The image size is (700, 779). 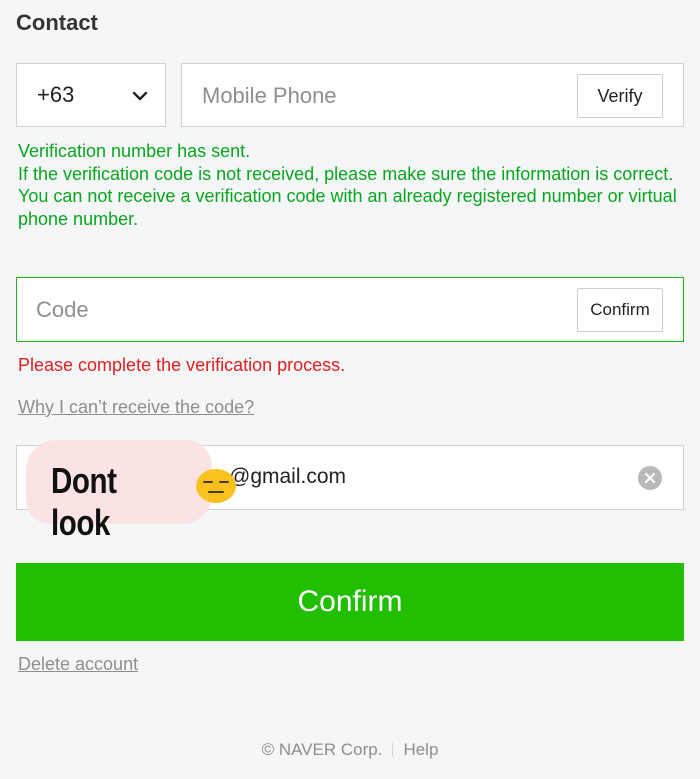 What do you see at coordinates (136, 407) in the screenshot?
I see `why-cant-receive-code-link: Why I can’t receive the code?` at bounding box center [136, 407].